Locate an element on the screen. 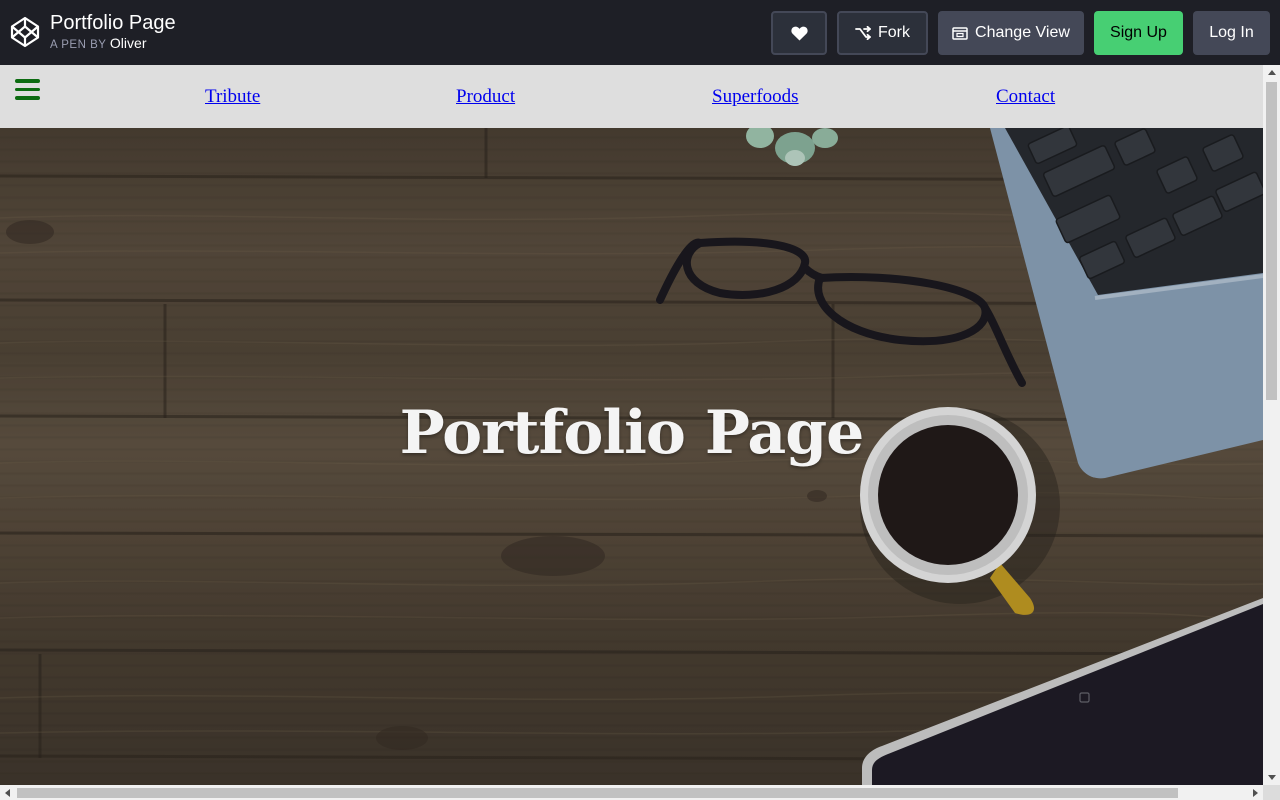 Image resolution: width=1280 pixels, height=800 pixels. byline-prefix: A PEN BY is located at coordinates (78, 45).